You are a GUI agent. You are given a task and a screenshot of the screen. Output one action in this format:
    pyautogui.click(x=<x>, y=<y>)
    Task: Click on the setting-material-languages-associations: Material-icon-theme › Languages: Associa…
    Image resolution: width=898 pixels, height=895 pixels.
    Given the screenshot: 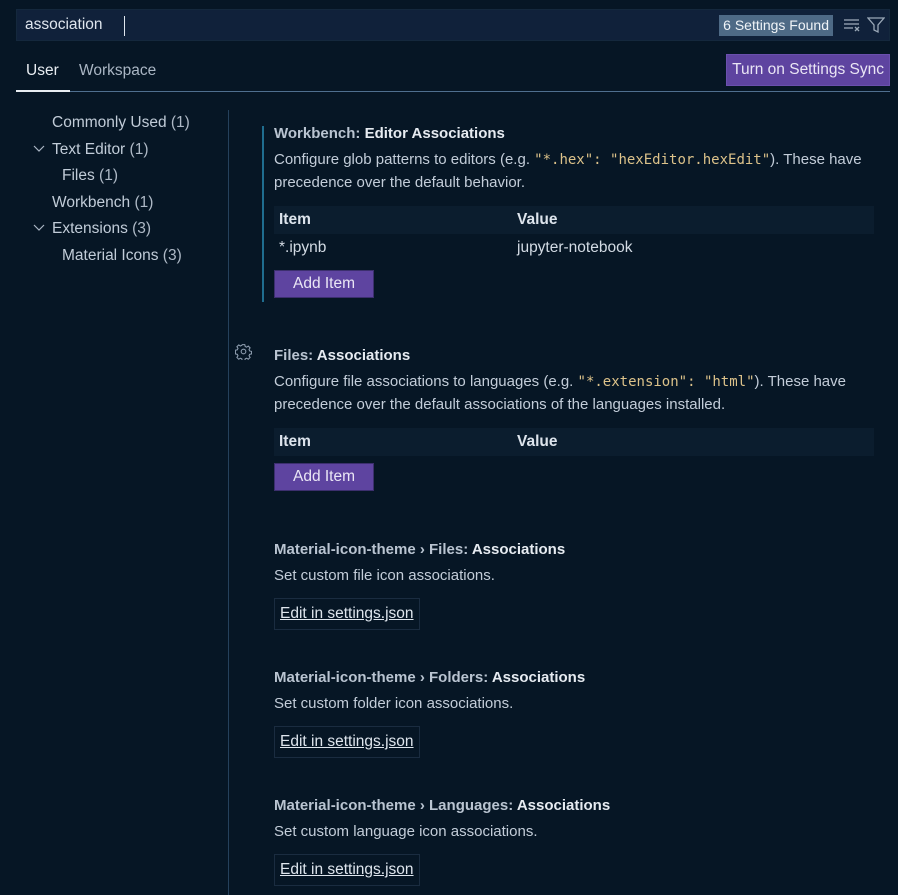 What is the action you would take?
    pyautogui.click(x=563, y=837)
    